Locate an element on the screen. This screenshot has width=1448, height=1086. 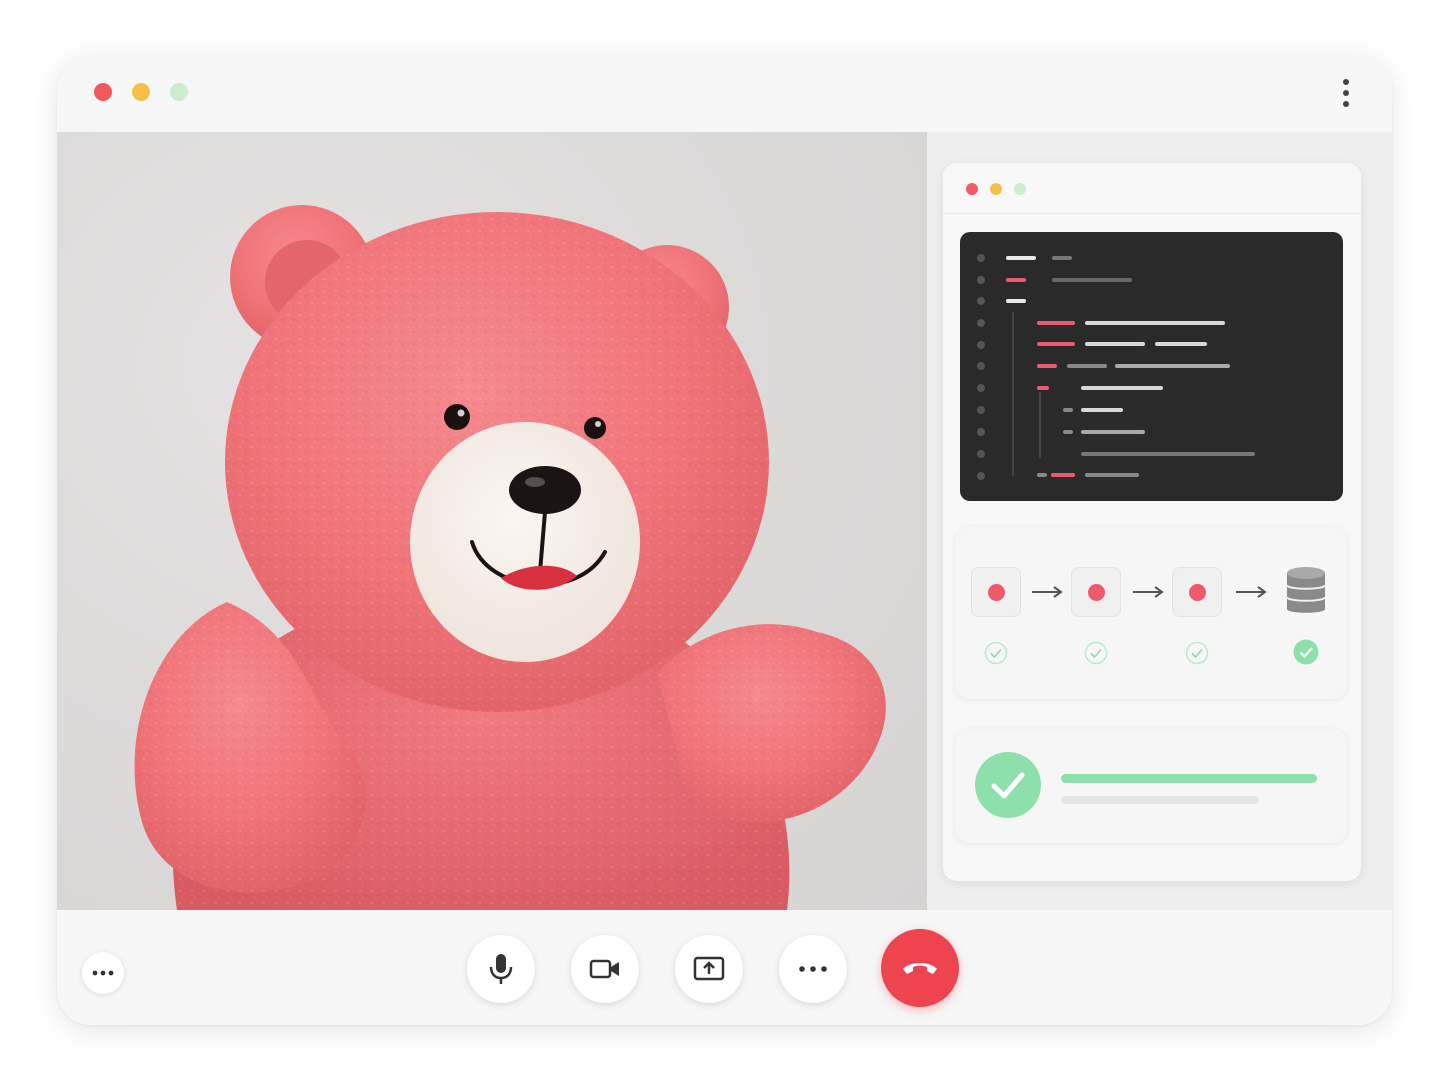
success-card is located at coordinates (1151, 786).